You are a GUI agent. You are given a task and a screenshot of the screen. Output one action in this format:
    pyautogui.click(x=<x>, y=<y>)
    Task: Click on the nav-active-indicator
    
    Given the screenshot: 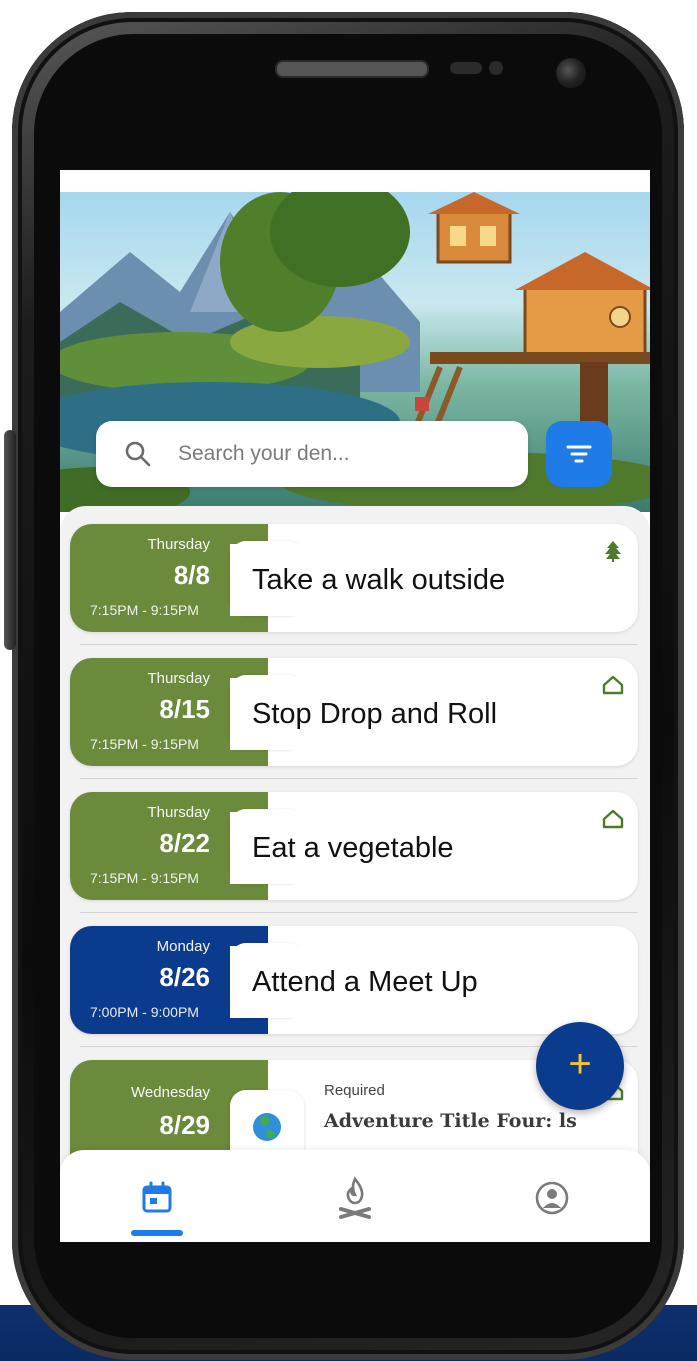 What is the action you would take?
    pyautogui.click(x=157, y=1233)
    